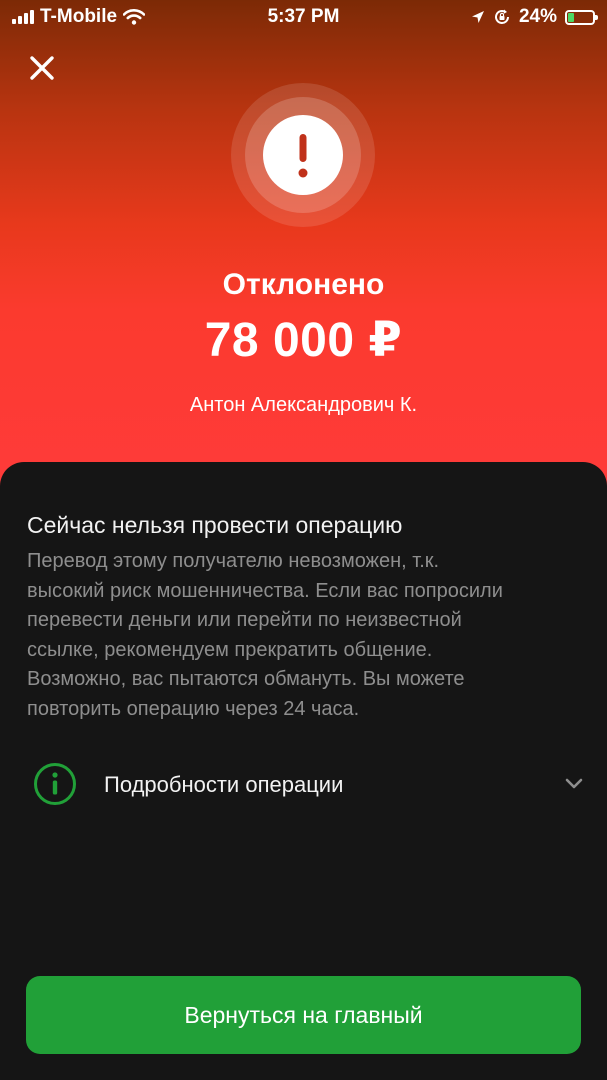 The height and width of the screenshot is (1080, 607). I want to click on warning-line: ссылке, рекомендуем прекратить общение., so click(230, 649).